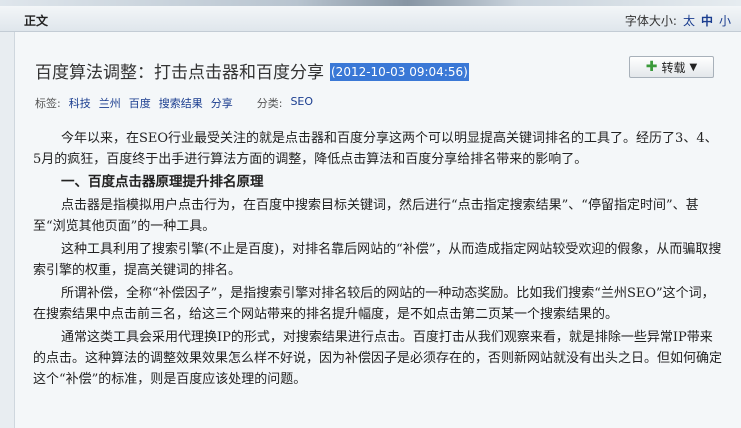 Image resolution: width=741 pixels, height=428 pixels. Describe the element at coordinates (689, 20) in the screenshot. I see `font-size-large: 太` at that location.